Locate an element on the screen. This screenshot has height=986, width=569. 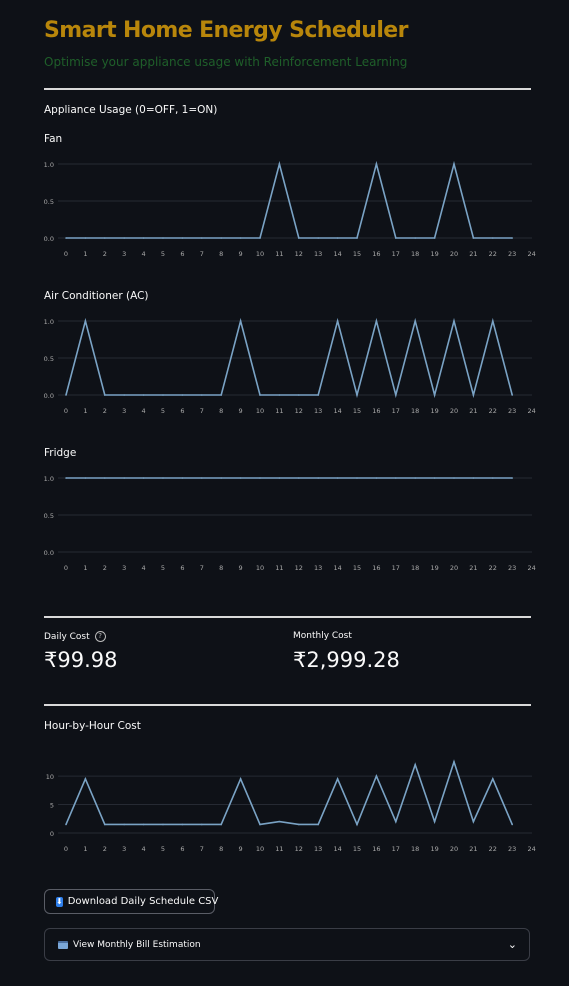
monthly-cost-label: Monthly Cost is located at coordinates (322, 636).